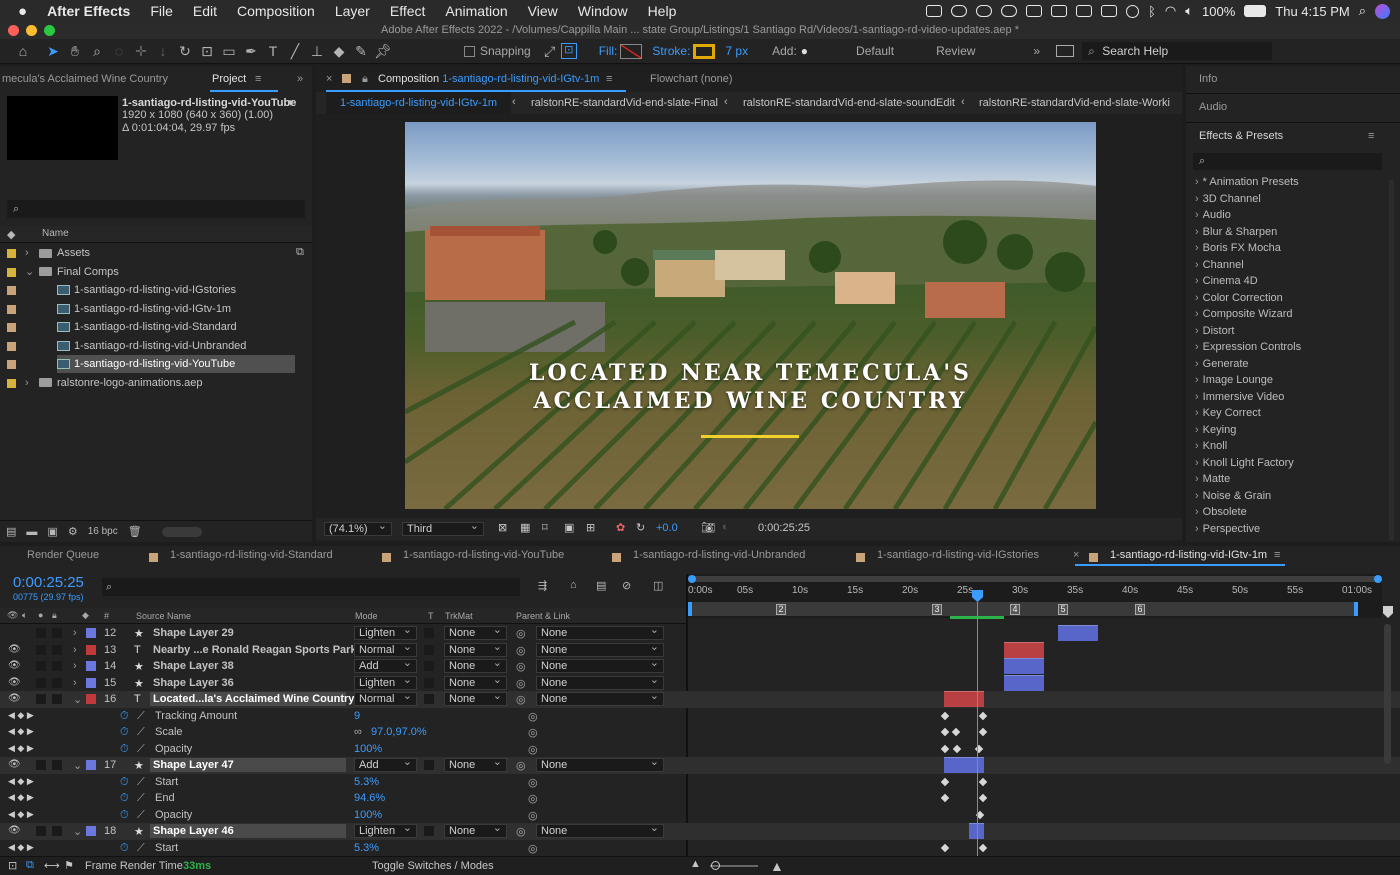 This screenshot has width=1400, height=875. Describe the element at coordinates (185, 51) in the screenshot. I see `rotation-tool-icon: ↻` at that location.